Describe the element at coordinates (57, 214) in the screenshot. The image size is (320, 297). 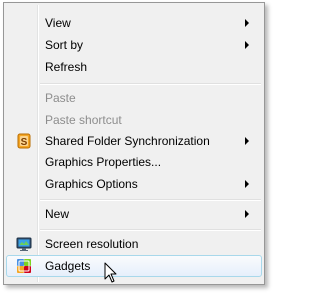
I see `menu-item-label: New` at that location.